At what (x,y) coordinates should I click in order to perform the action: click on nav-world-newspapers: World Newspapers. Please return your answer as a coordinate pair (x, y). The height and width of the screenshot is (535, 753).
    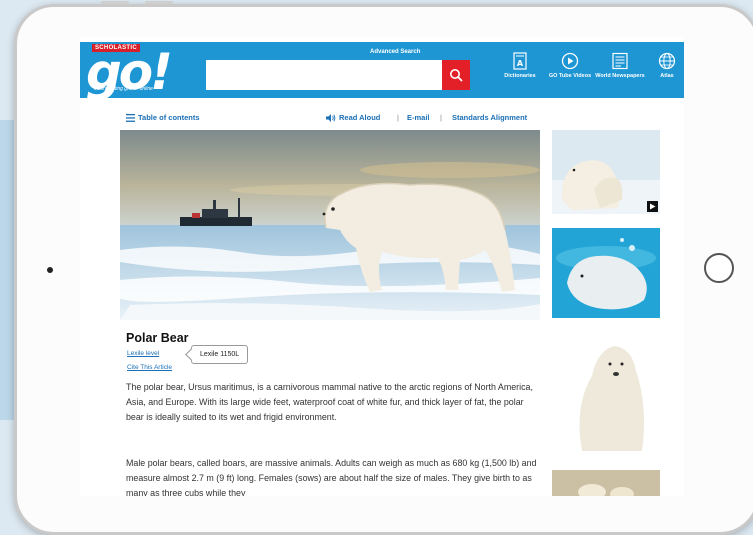
    Looking at the image, I should click on (620, 66).